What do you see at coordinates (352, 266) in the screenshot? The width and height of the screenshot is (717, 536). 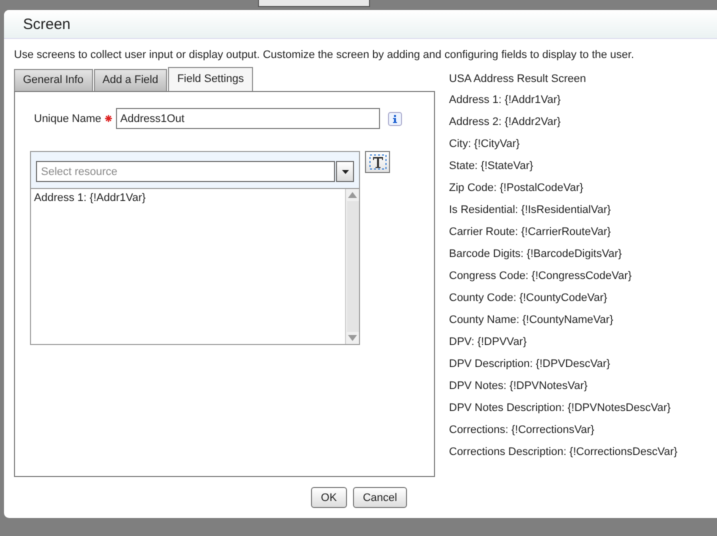 I see `scrollbar` at bounding box center [352, 266].